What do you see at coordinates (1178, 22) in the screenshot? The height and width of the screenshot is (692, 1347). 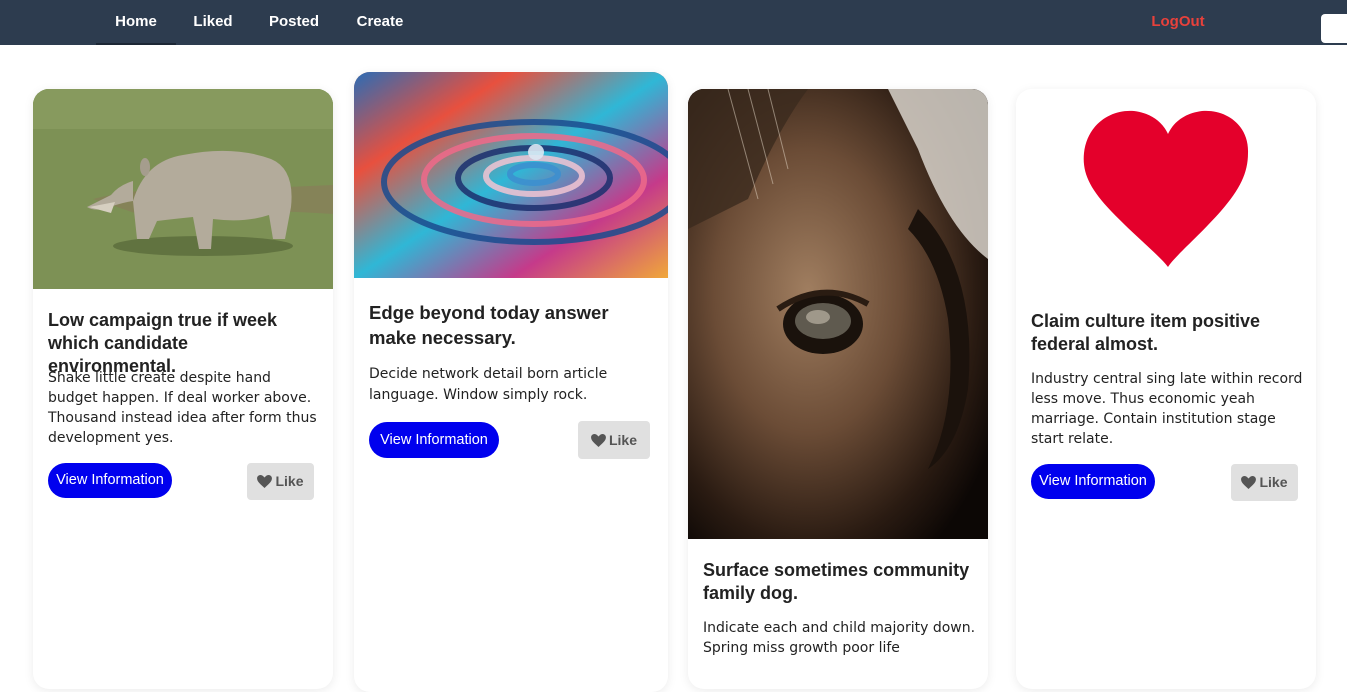 I see `logout-link: LogOut` at bounding box center [1178, 22].